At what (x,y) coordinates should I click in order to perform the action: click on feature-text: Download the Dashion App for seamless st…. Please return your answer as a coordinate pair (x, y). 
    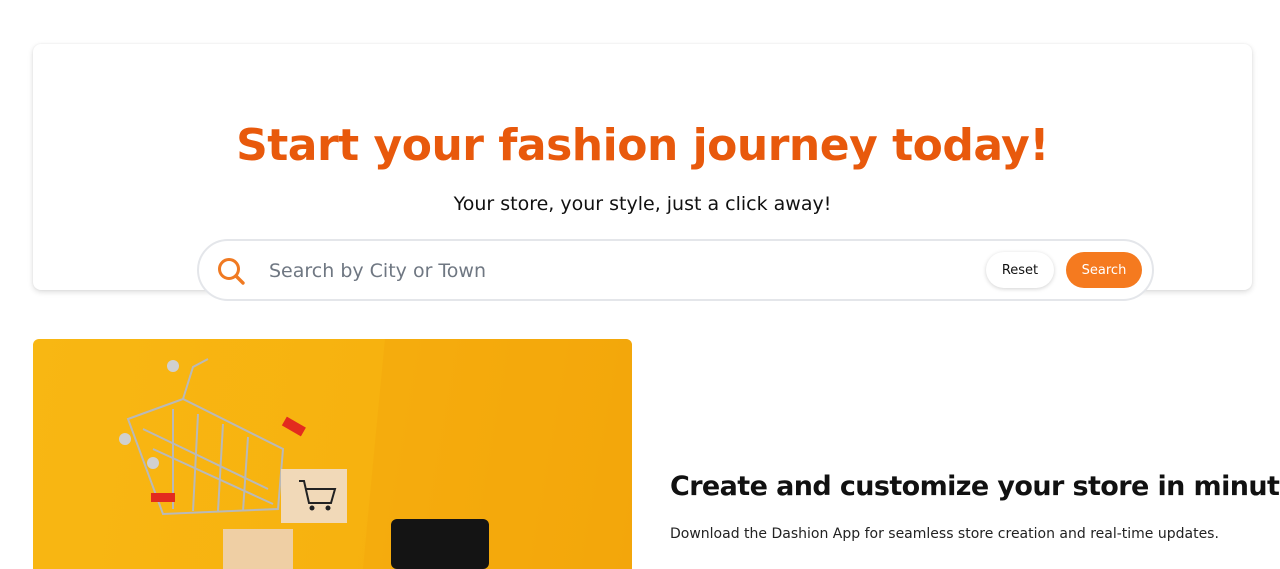
    Looking at the image, I should click on (944, 534).